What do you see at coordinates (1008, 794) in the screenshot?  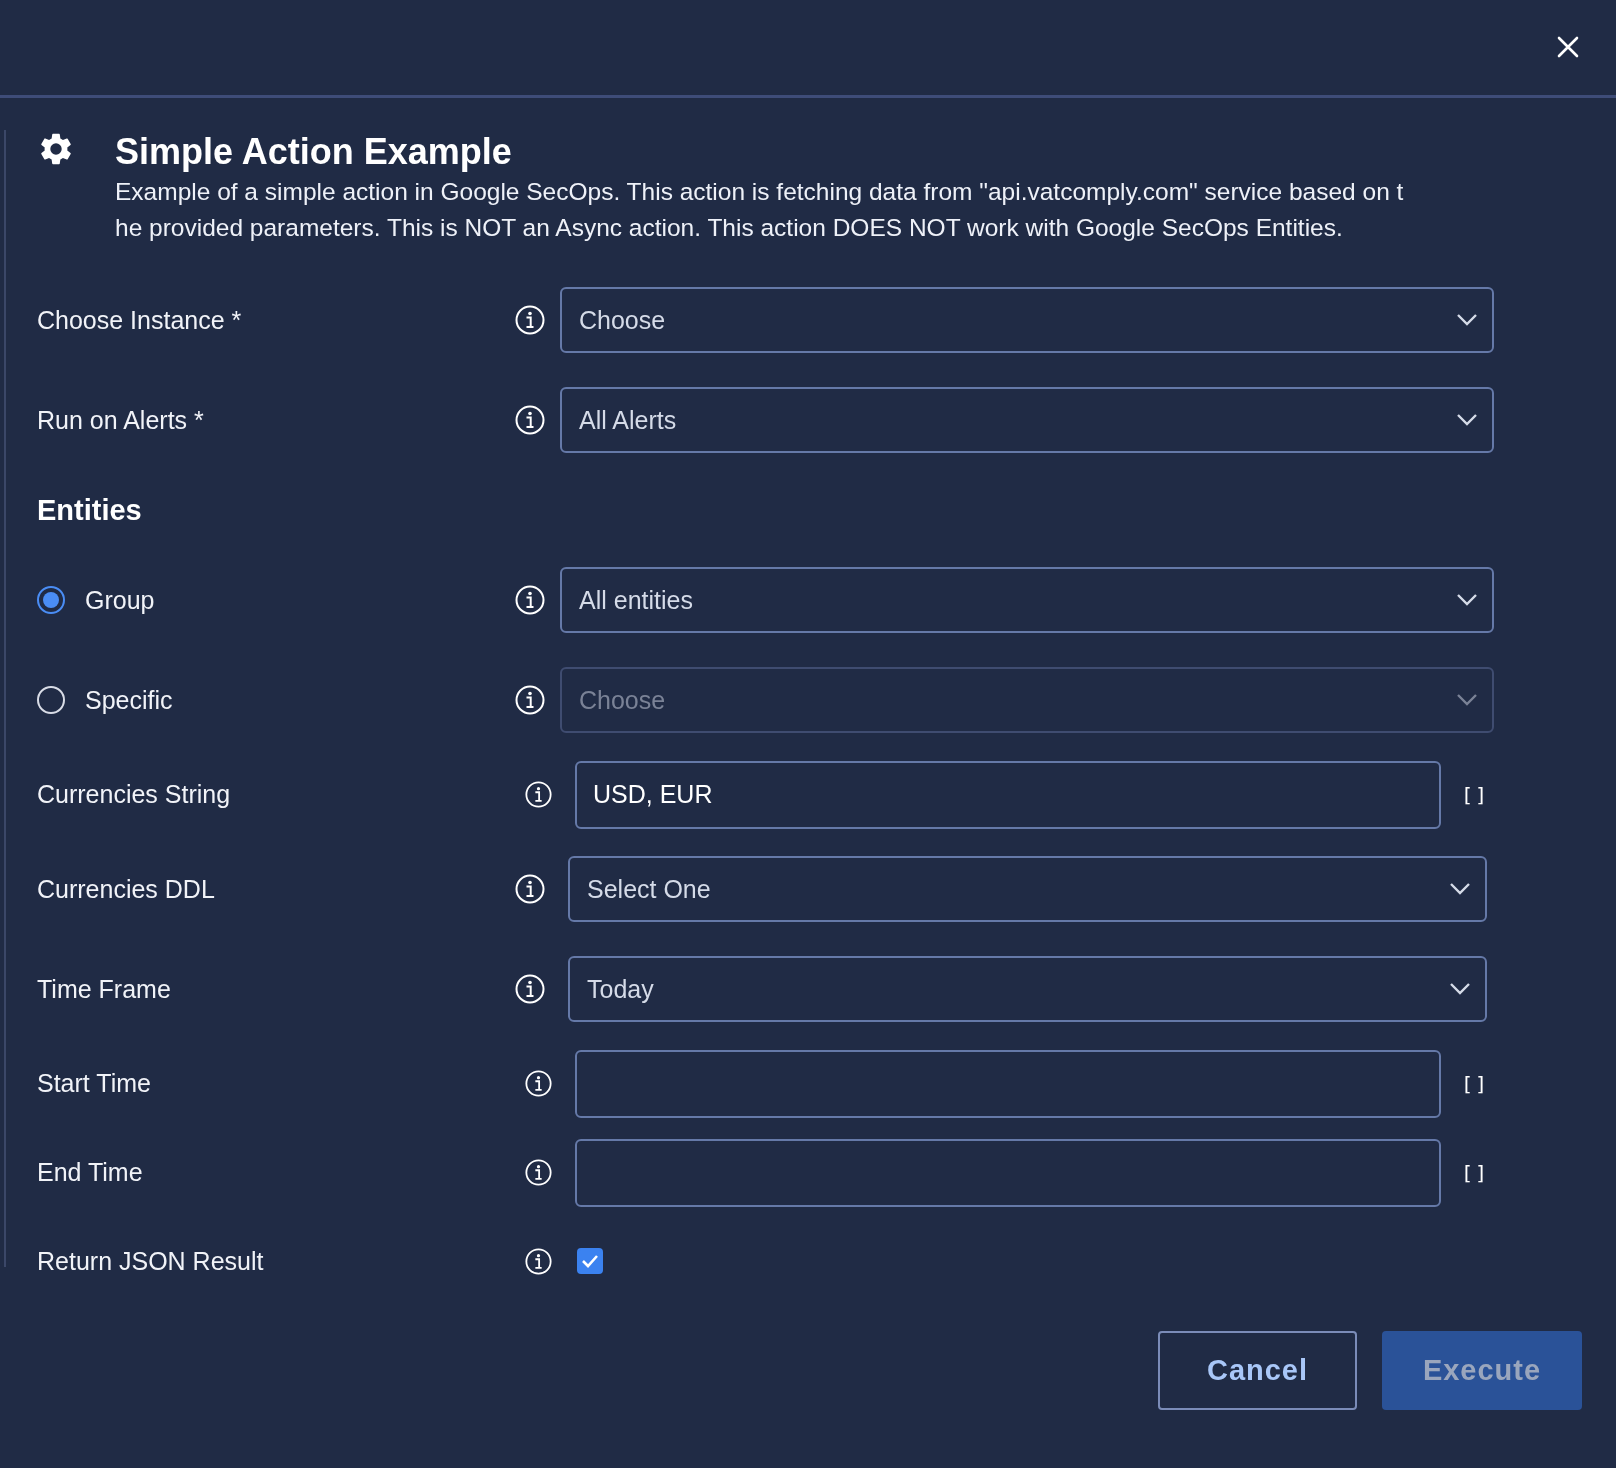 I see `text-field: USD, EUR` at bounding box center [1008, 794].